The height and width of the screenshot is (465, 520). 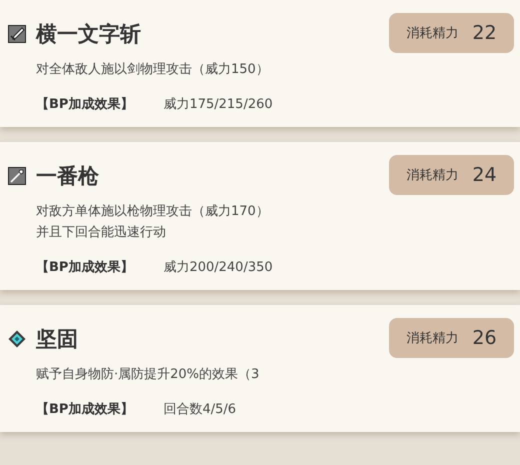 I want to click on skill-description: 并且下回合能迅速行动, so click(x=101, y=233).